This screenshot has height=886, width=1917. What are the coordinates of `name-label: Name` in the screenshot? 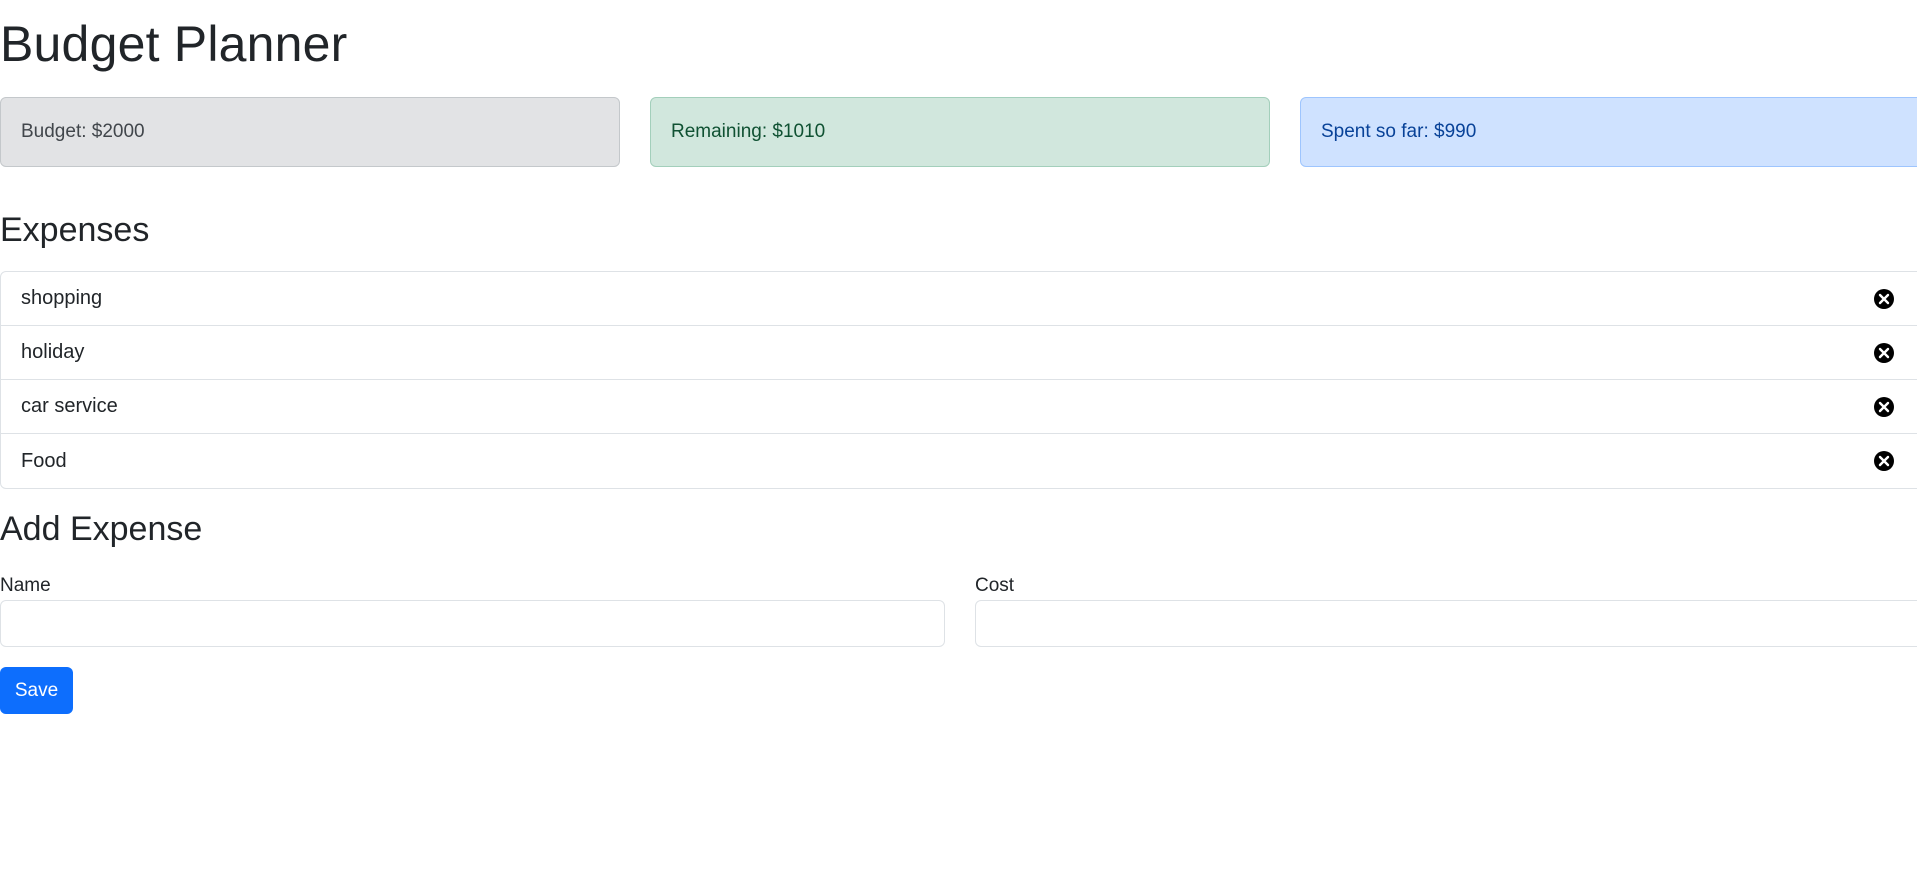 It's located at (25, 585).